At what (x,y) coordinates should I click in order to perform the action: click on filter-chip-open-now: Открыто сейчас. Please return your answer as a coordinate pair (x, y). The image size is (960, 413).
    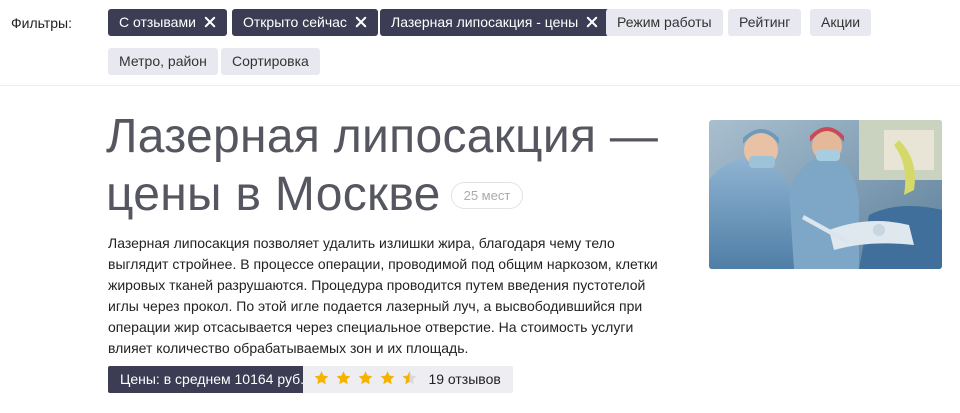
    Looking at the image, I should click on (305, 22).